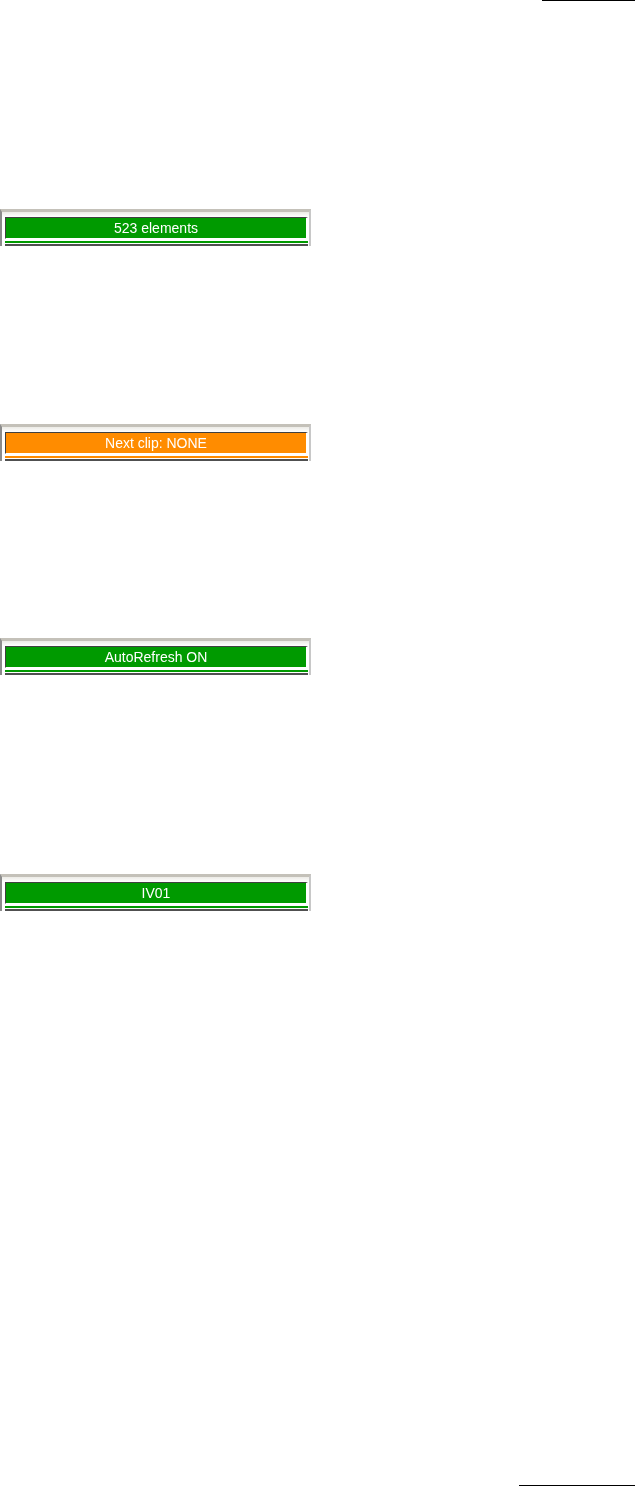  What do you see at coordinates (156, 228) in the screenshot?
I see `status-bar: 523 elements` at bounding box center [156, 228].